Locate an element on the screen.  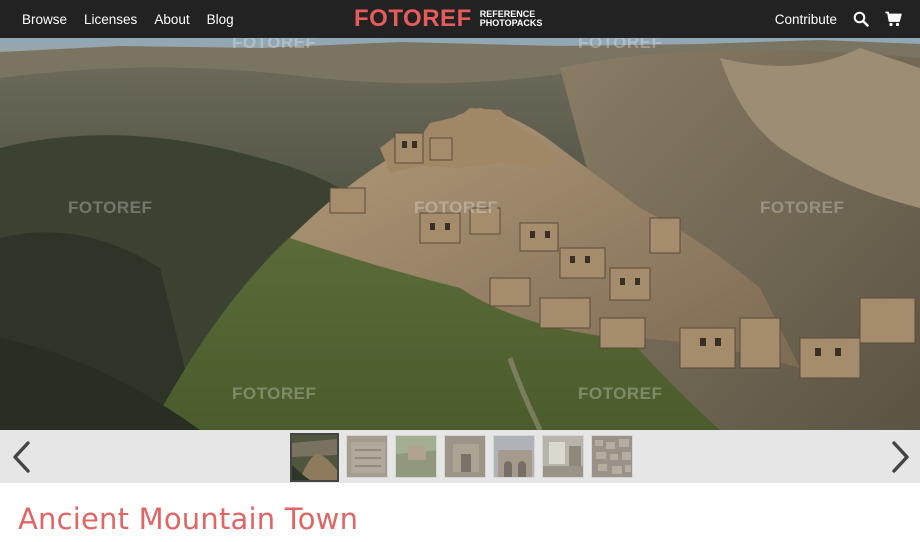
chevron-left-icon is located at coordinates (22, 457).